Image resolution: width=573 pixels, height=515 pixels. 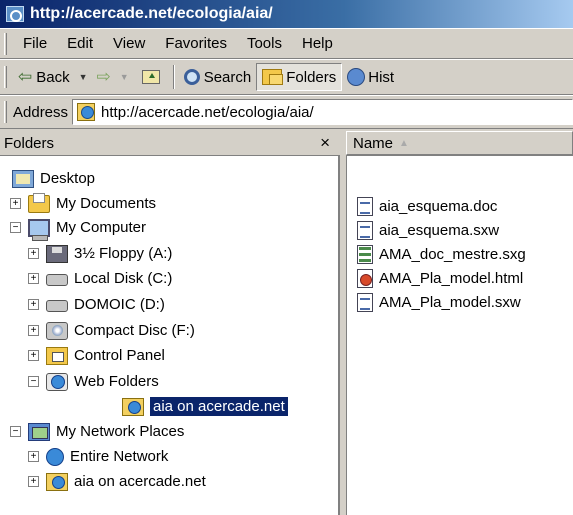 What do you see at coordinates (124, 77) in the screenshot?
I see `forward-dropdown-icon: ▼` at bounding box center [124, 77].